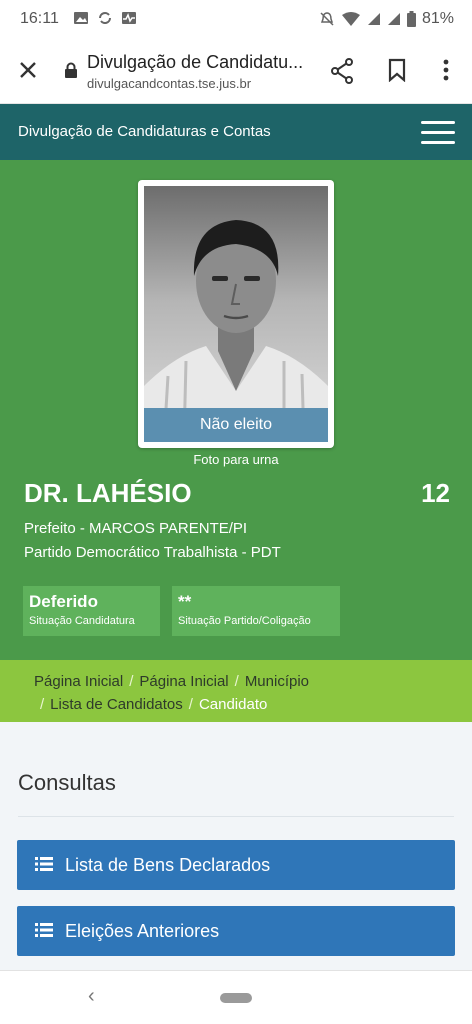 This screenshot has width=472, height=1024. I want to click on candidate-name: DR. LAHÉSIO, so click(108, 493).